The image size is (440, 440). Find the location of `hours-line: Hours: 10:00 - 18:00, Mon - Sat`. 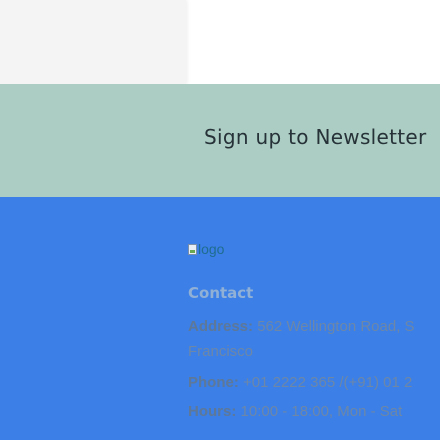

hours-line: Hours: 10:00 - 18:00, Mon - Sat is located at coordinates (295, 411).